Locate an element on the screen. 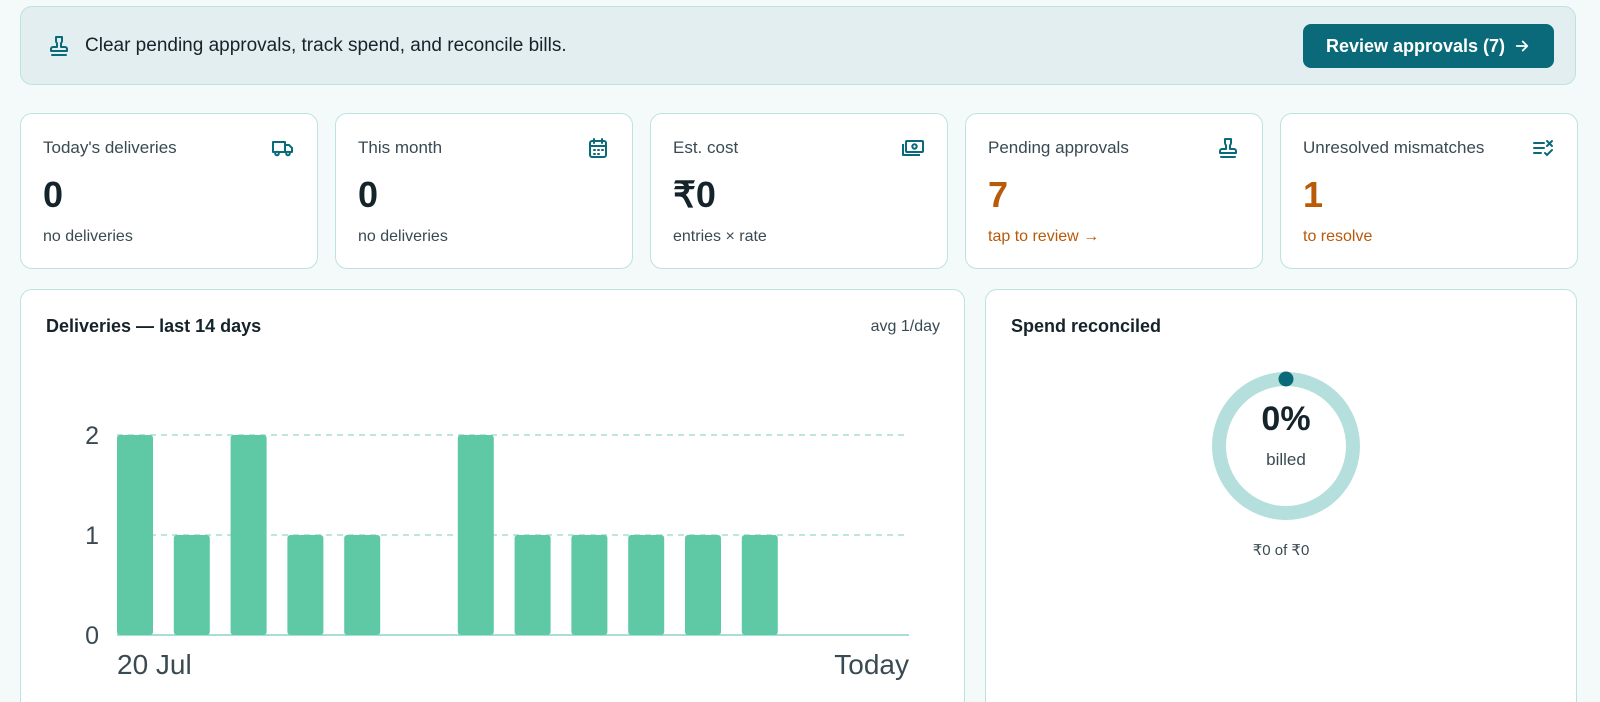  stat-label: Pending approvals is located at coordinates (1058, 147).